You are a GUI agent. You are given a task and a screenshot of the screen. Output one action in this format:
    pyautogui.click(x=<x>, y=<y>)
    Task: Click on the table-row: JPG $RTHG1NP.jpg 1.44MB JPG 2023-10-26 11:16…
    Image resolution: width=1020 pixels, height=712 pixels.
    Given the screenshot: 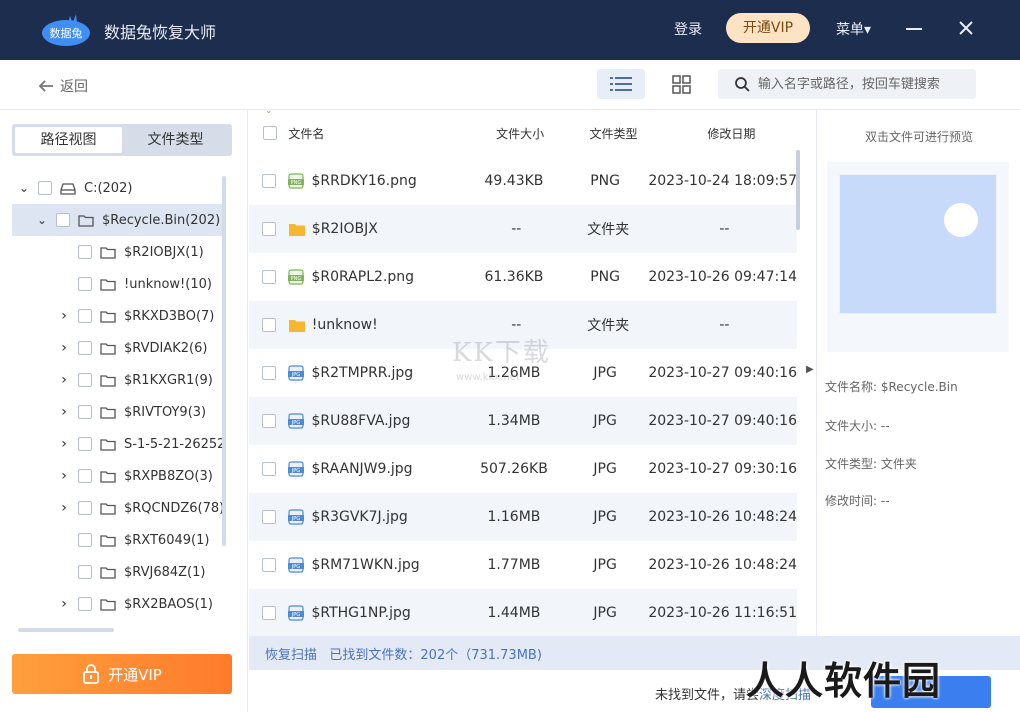 What is the action you would take?
    pyautogui.click(x=523, y=612)
    